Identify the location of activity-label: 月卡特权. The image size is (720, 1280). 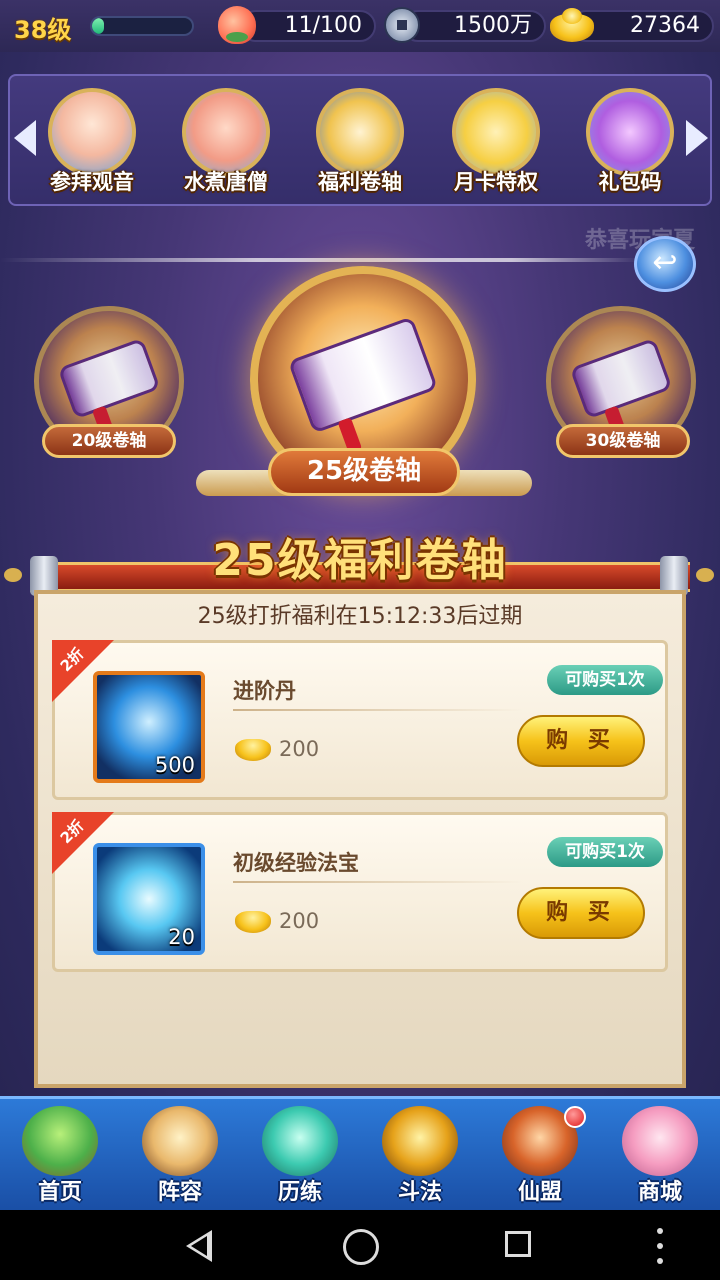
(496, 182).